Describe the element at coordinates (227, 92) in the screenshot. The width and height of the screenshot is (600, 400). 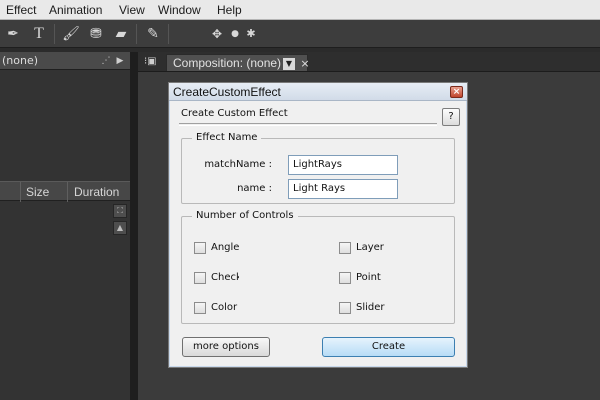
I see `dialog-title: CreateCustomEffect` at that location.